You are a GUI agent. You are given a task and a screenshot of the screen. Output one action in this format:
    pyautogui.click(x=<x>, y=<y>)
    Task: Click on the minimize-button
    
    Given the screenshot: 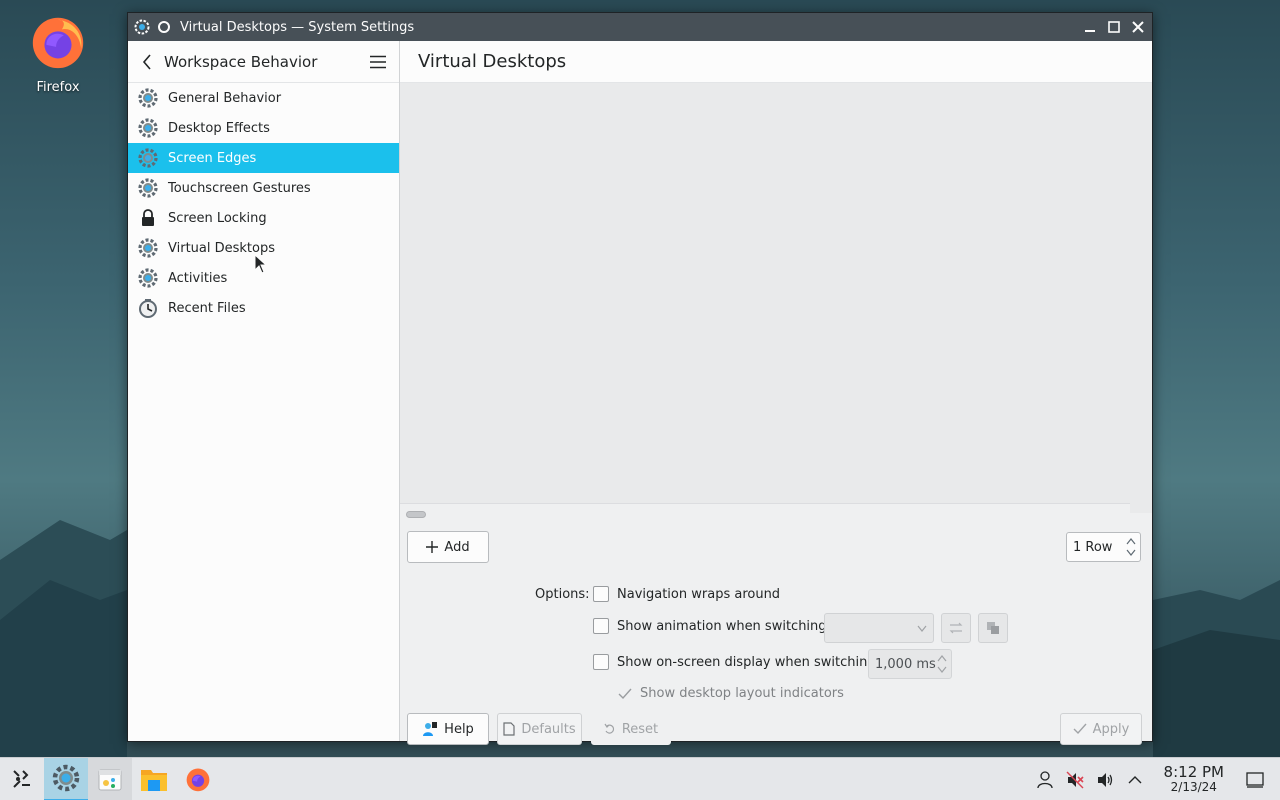 What is the action you would take?
    pyautogui.click(x=1090, y=27)
    